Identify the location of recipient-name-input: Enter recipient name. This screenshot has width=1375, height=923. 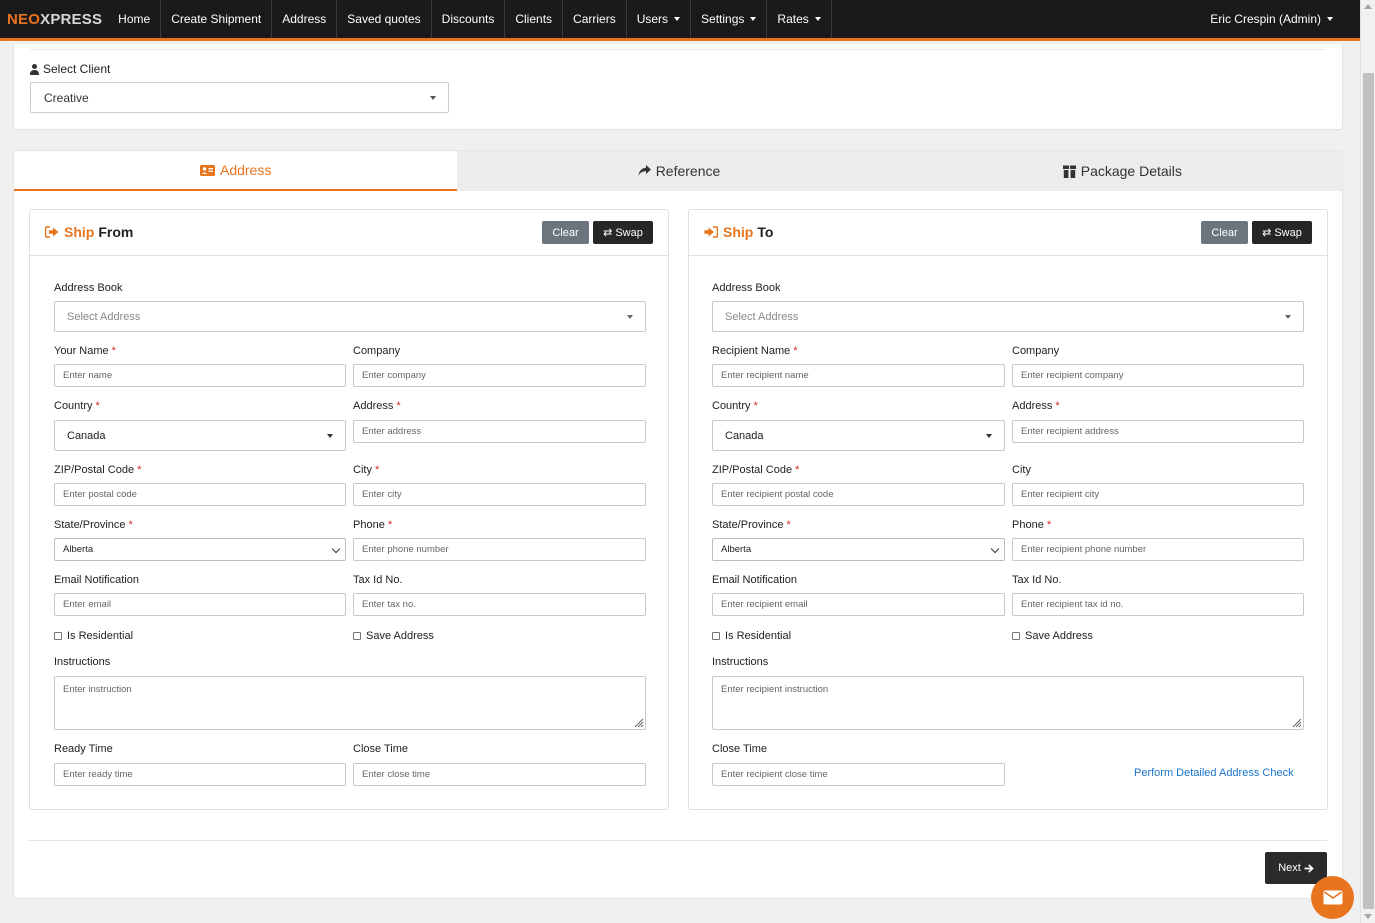
(858, 375).